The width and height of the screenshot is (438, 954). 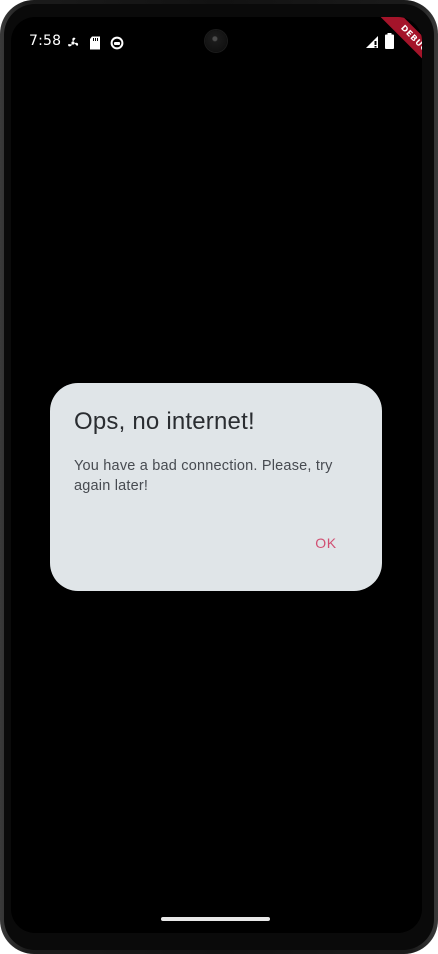 I want to click on front-camera, so click(x=216, y=41).